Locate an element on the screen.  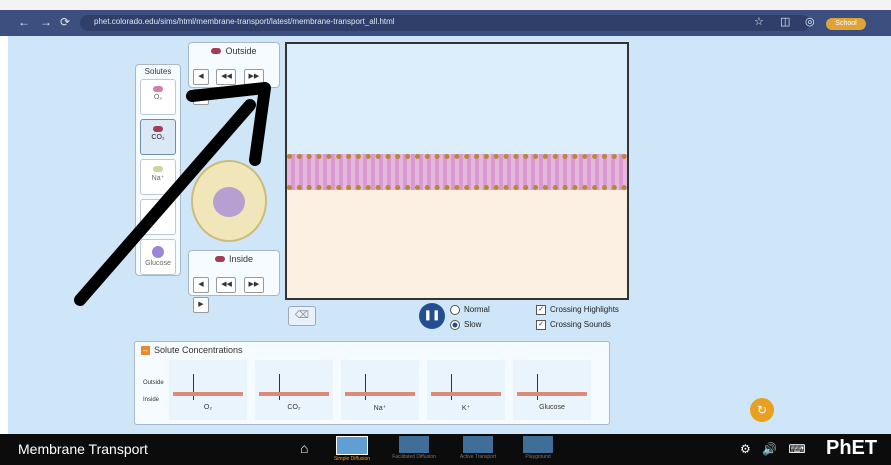
screen-simple-diffusion: Simple Diffusion is located at coordinates (352, 449).